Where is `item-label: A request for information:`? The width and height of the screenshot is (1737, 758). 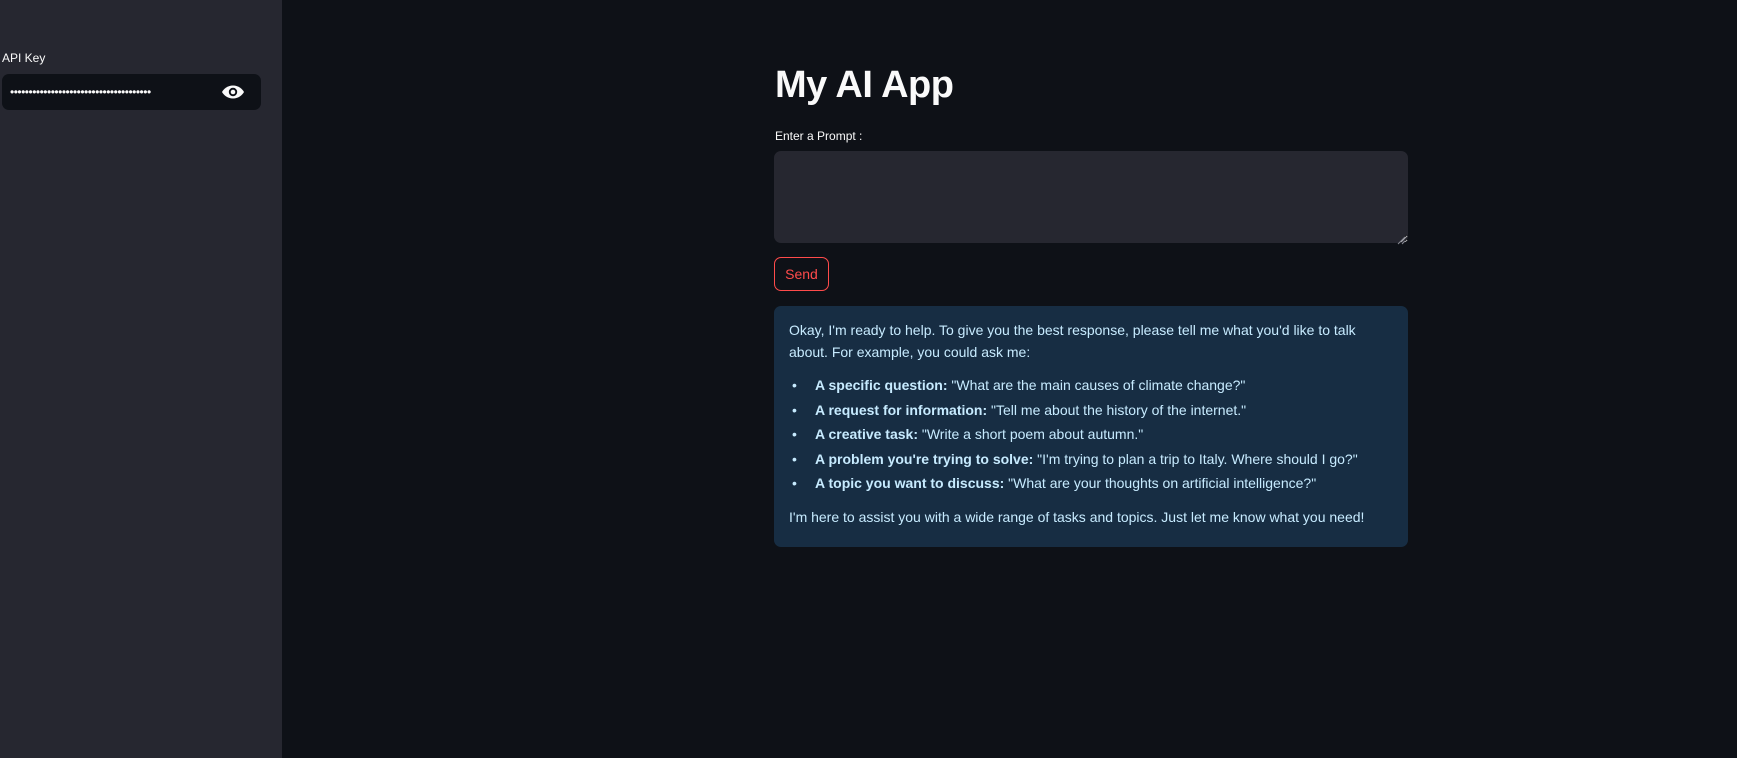 item-label: A request for information: is located at coordinates (901, 409).